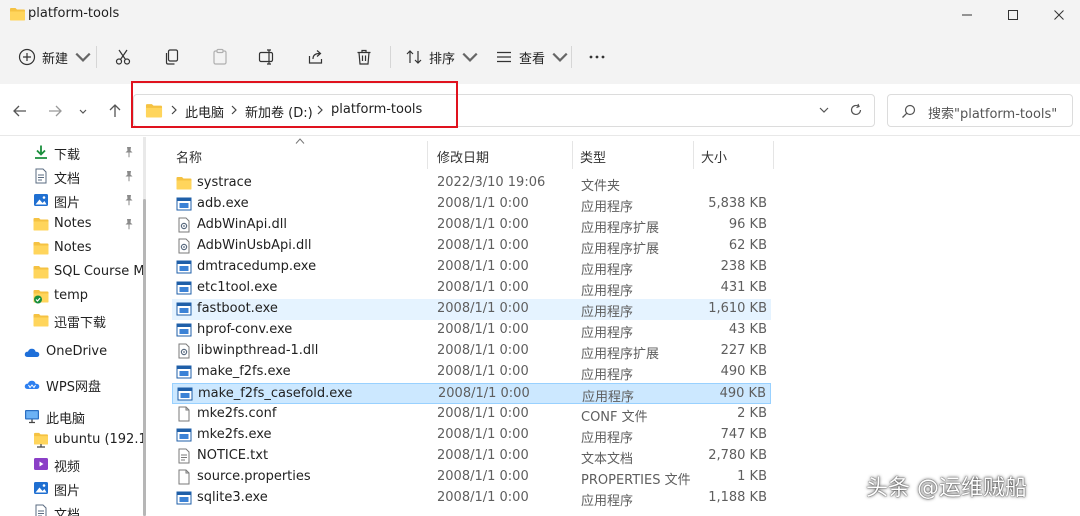 The width and height of the screenshot is (1080, 516). What do you see at coordinates (184, 351) in the screenshot?
I see `dll-icon` at bounding box center [184, 351].